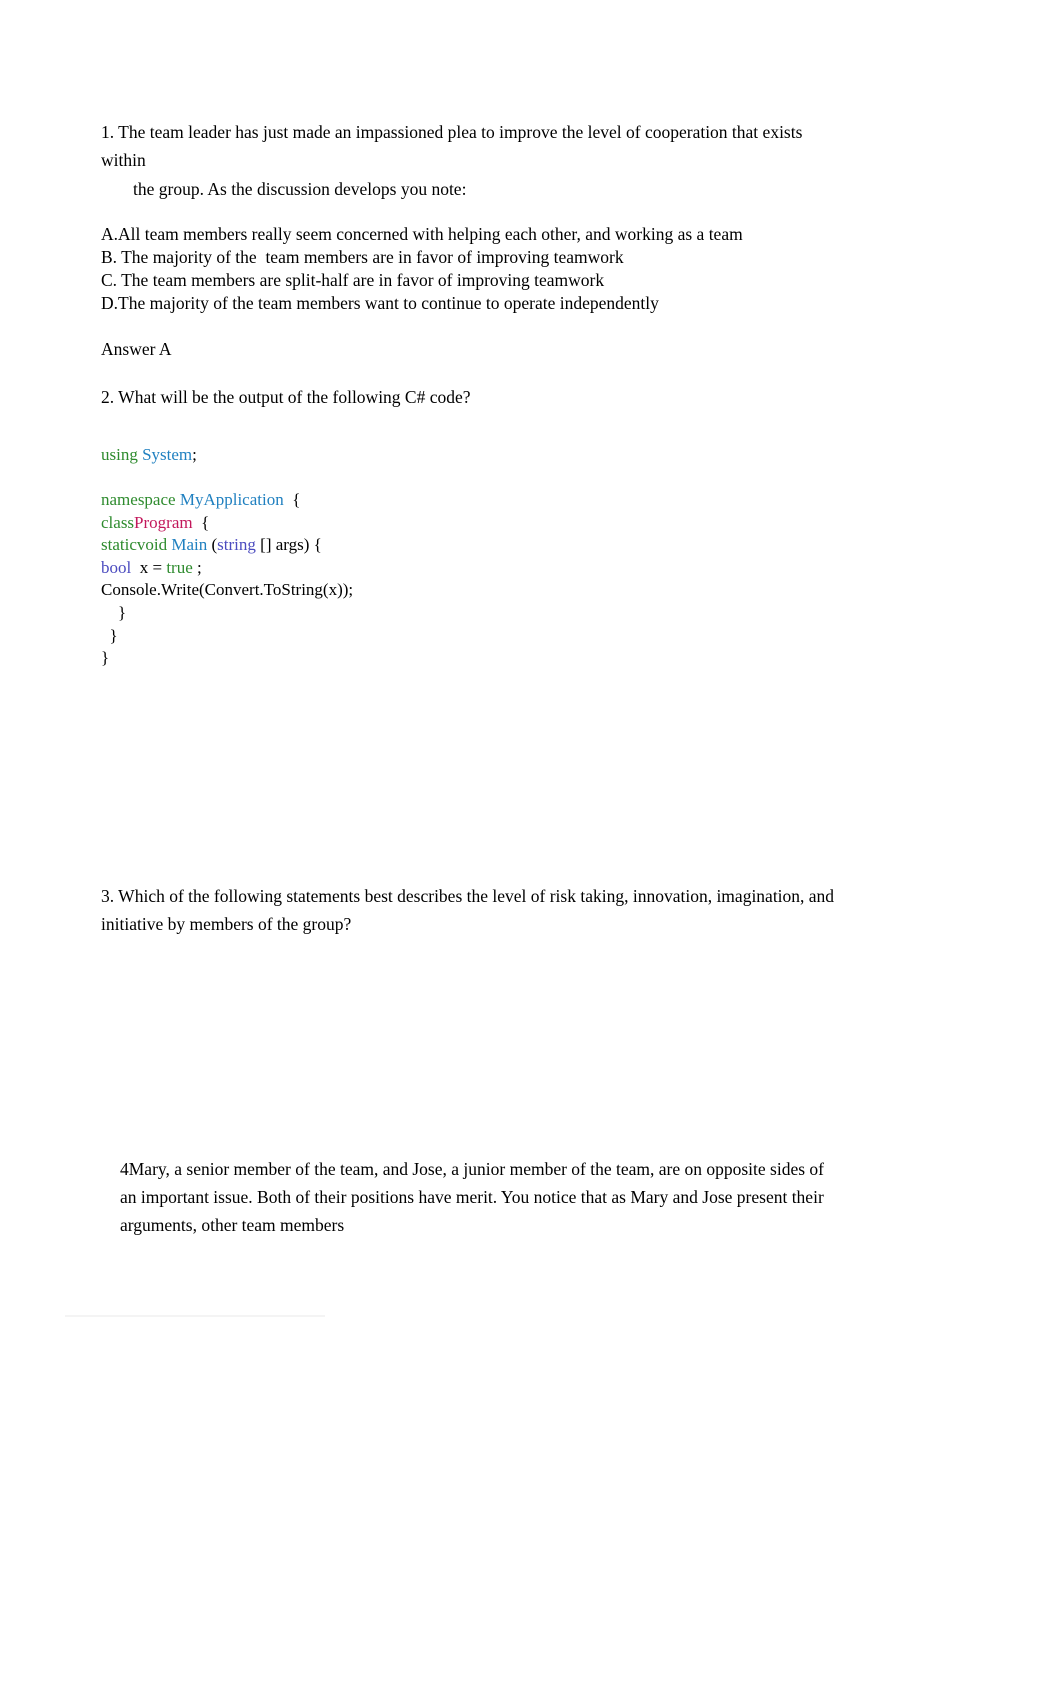  Describe the element at coordinates (122, 454) in the screenshot. I see `code-token: using` at that location.